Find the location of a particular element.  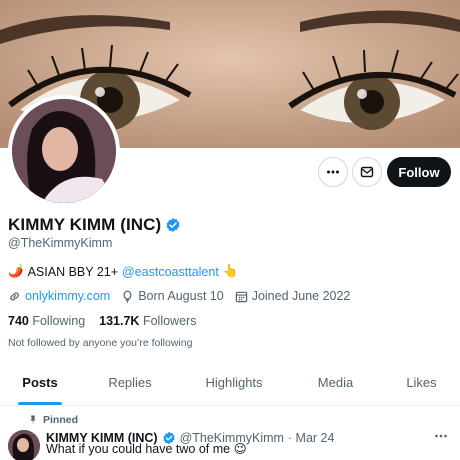

birthday-text: Born August 10 is located at coordinates (181, 296).